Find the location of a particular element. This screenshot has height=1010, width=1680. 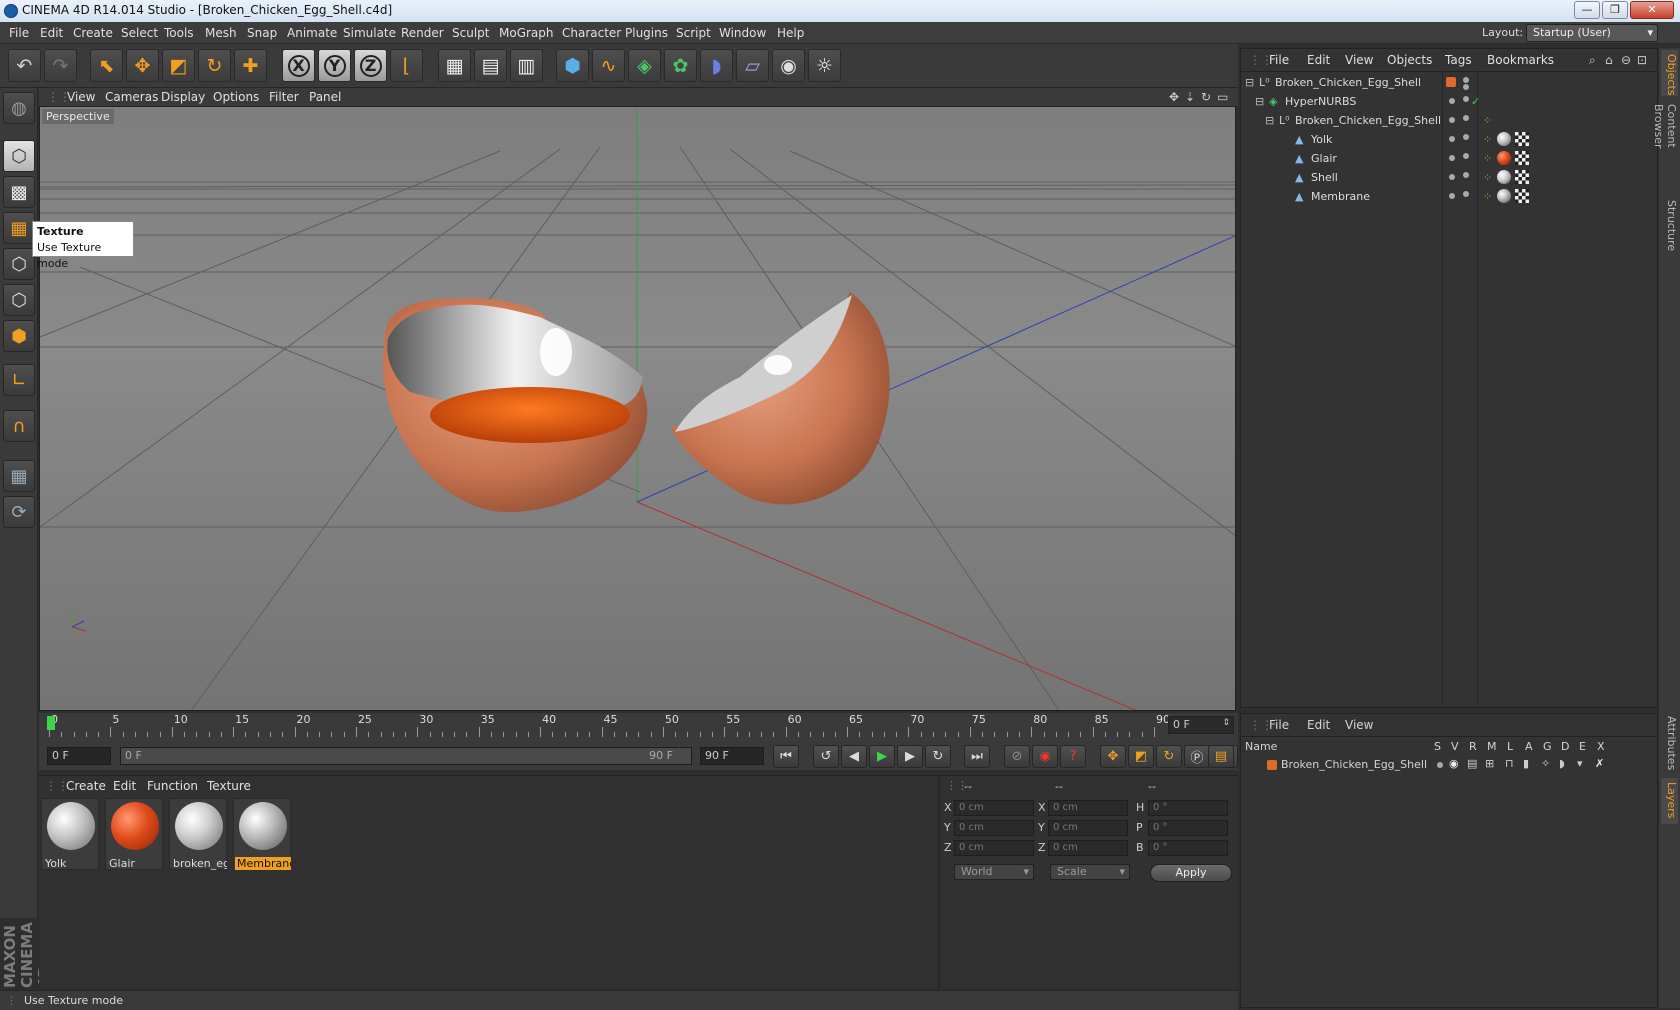

undo-button: ↶ is located at coordinates (24, 65).